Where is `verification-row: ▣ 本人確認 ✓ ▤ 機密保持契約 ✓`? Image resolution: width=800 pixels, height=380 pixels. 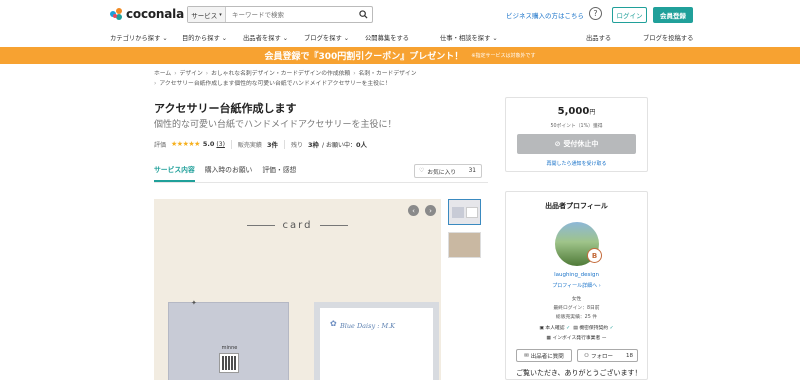
verification-row: ▣ 本人確認 ✓ ▤ 機密保持契約 ✓ is located at coordinates (576, 327).